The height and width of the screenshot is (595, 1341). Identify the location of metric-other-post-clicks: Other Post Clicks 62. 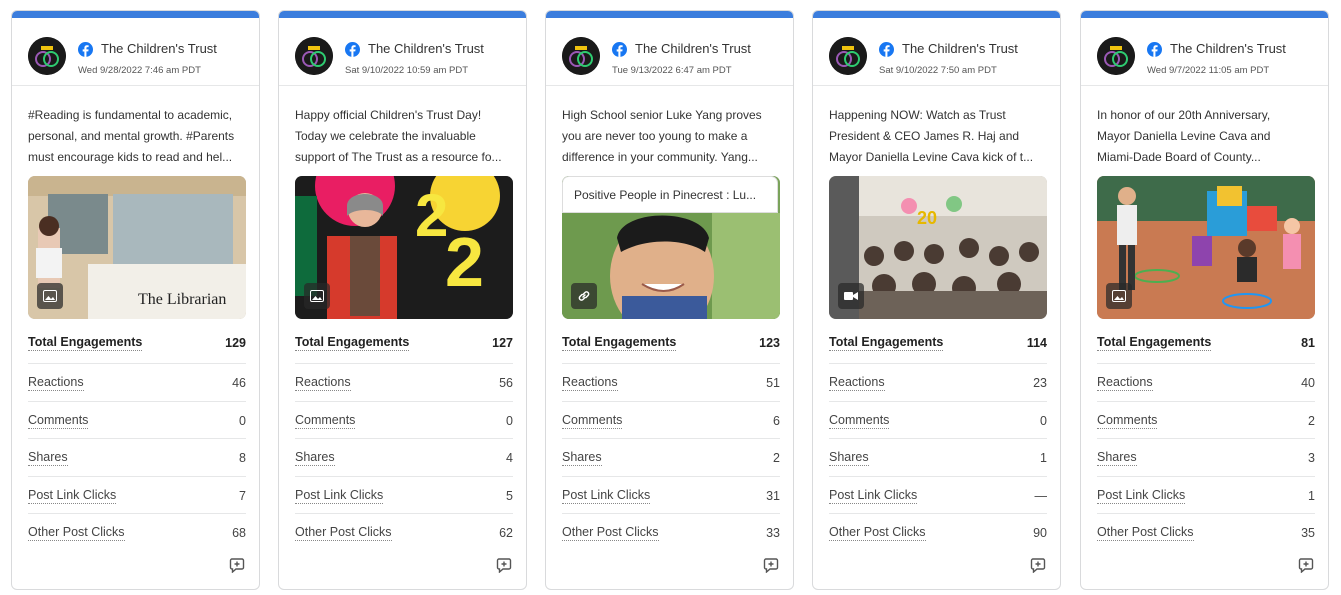
(404, 533).